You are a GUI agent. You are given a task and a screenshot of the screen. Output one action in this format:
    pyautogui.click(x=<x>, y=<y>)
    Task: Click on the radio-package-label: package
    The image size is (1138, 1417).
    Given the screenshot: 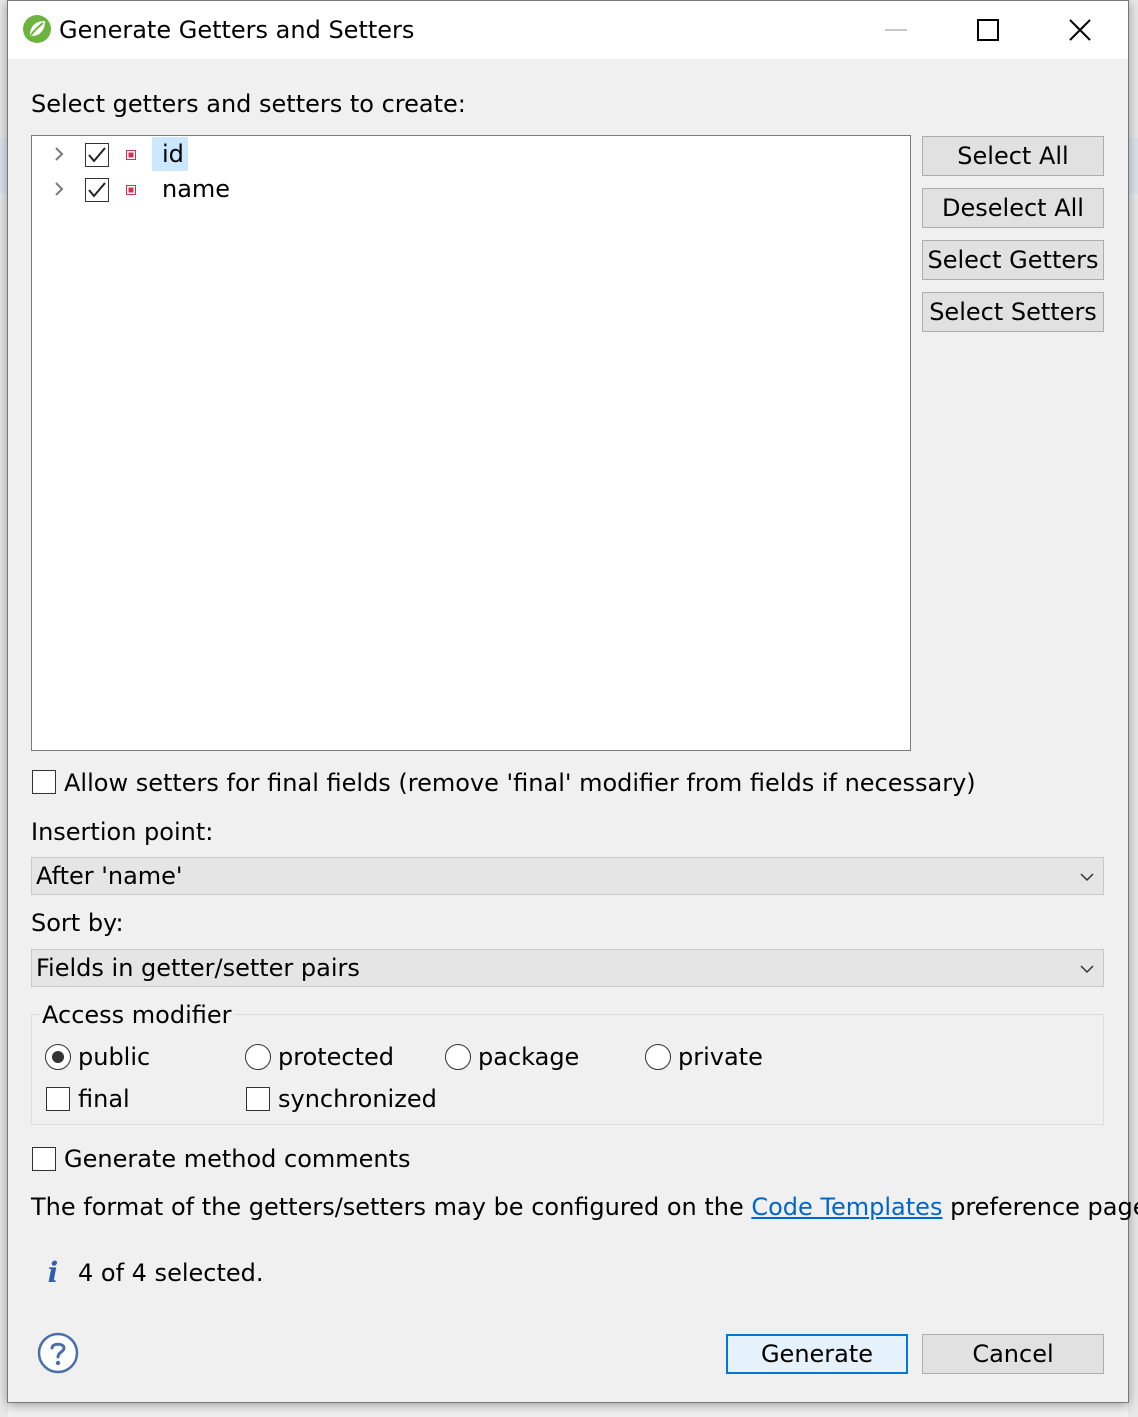 What is the action you would take?
    pyautogui.click(x=528, y=1057)
    